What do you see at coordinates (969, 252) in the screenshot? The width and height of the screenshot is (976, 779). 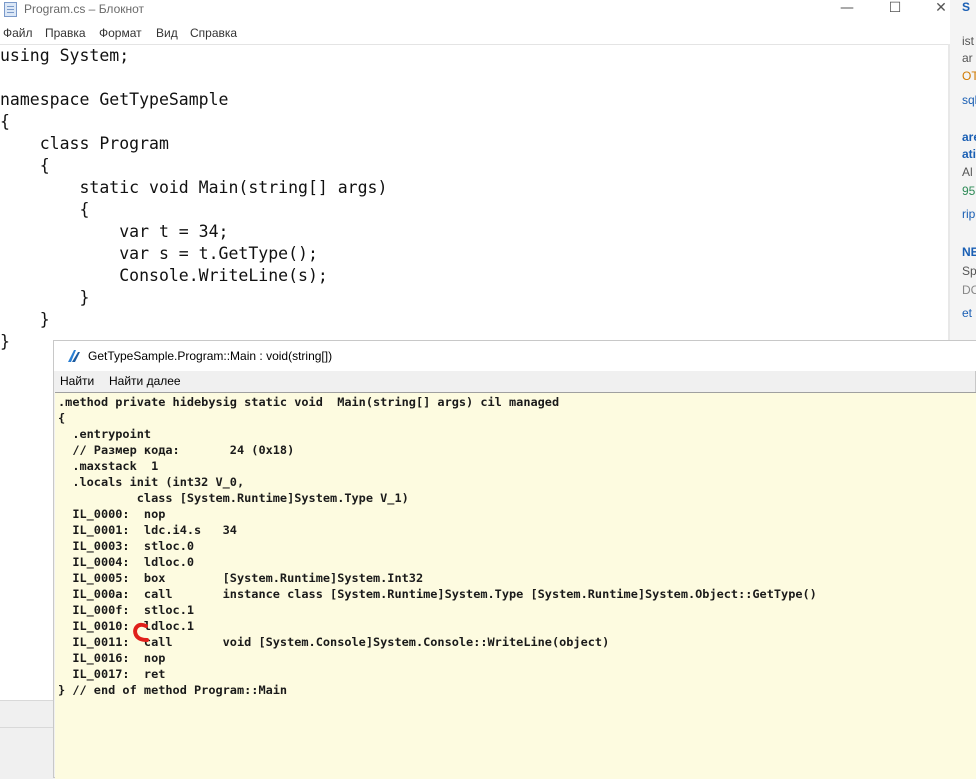 I see `bg-fragment: NE` at bounding box center [969, 252].